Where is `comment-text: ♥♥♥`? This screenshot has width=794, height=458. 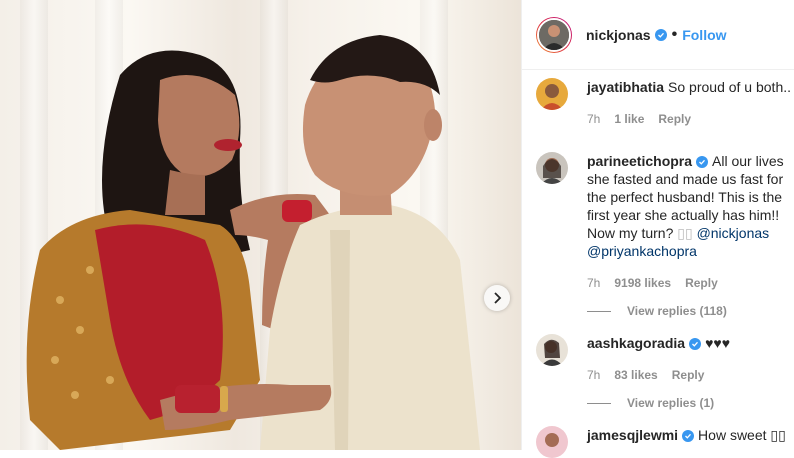 comment-text: ♥♥♥ is located at coordinates (717, 343).